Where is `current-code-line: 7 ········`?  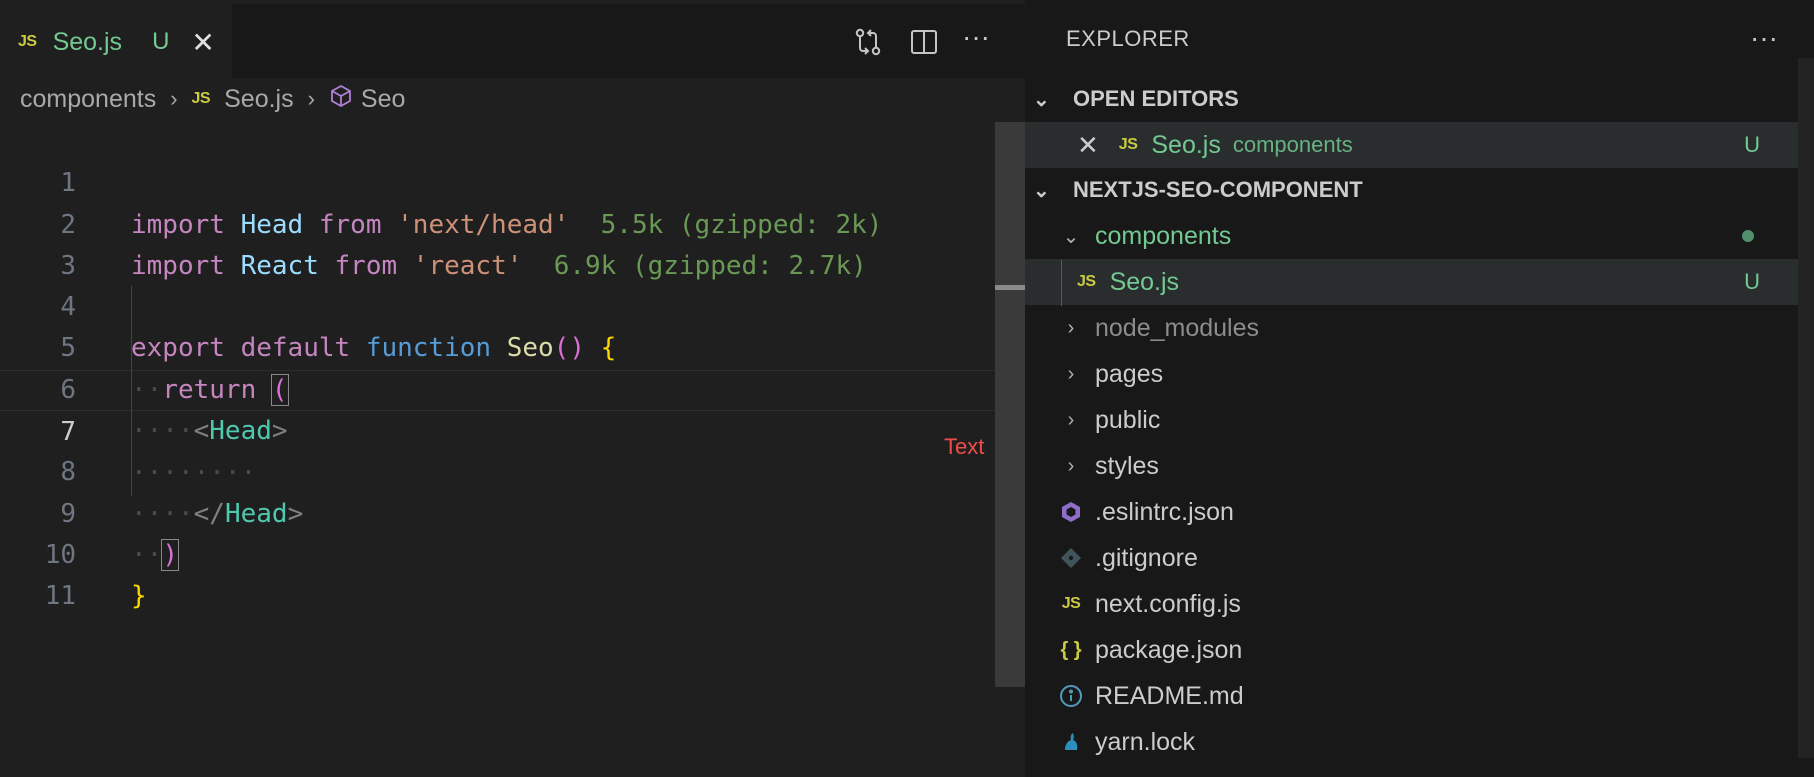 current-code-line: 7 ········ is located at coordinates (497, 428).